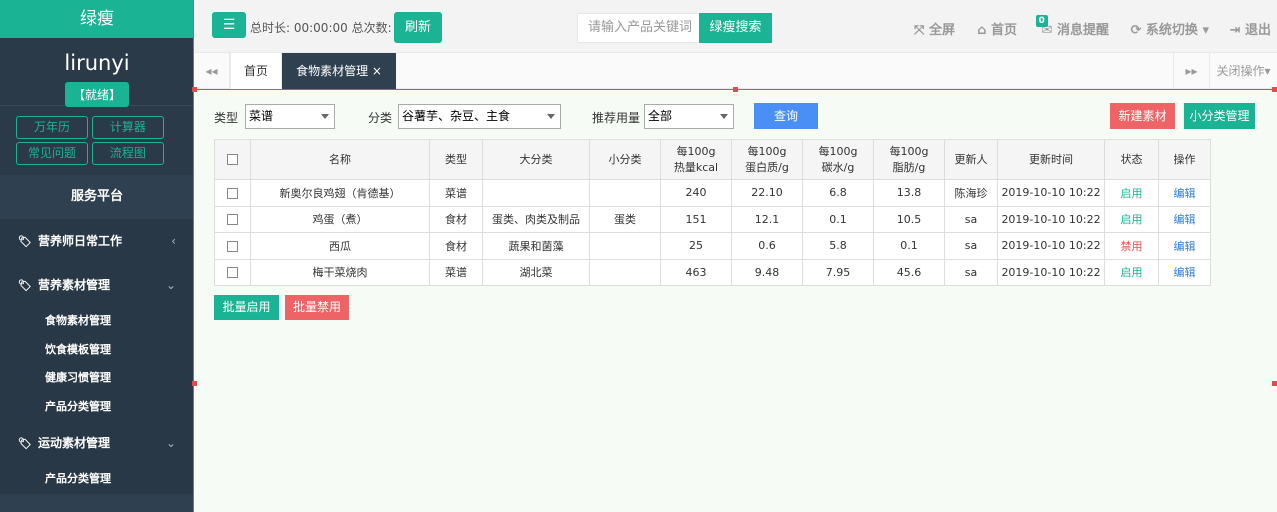 This screenshot has width=1277, height=512. Describe the element at coordinates (256, 71) in the screenshot. I see `tab-home: 首页` at that location.